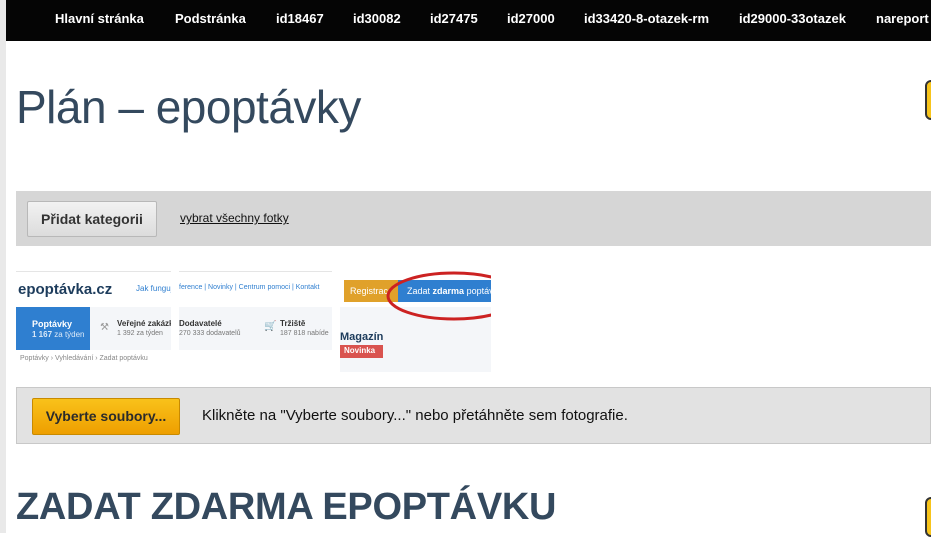 The image size is (931, 537). What do you see at coordinates (210, 20) in the screenshot?
I see `nav-item-subpage: Podstránka` at bounding box center [210, 20].